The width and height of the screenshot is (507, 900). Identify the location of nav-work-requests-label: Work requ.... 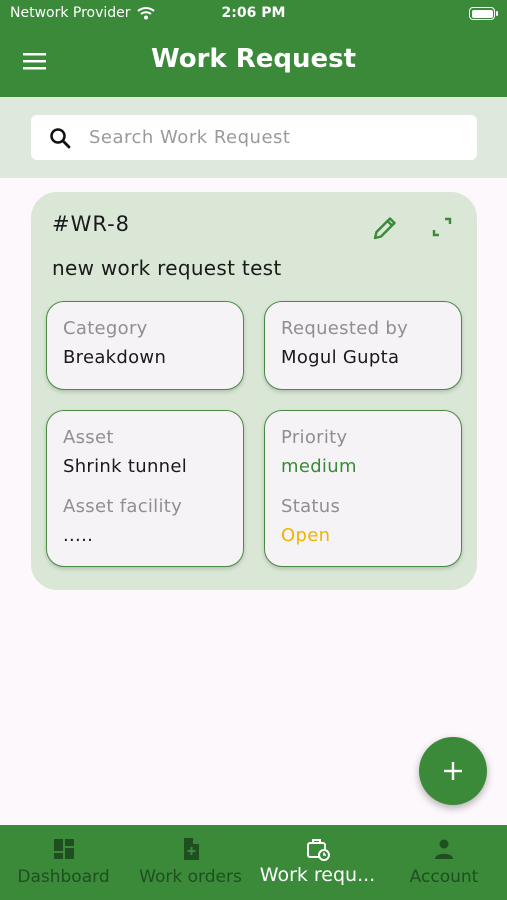
(317, 875).